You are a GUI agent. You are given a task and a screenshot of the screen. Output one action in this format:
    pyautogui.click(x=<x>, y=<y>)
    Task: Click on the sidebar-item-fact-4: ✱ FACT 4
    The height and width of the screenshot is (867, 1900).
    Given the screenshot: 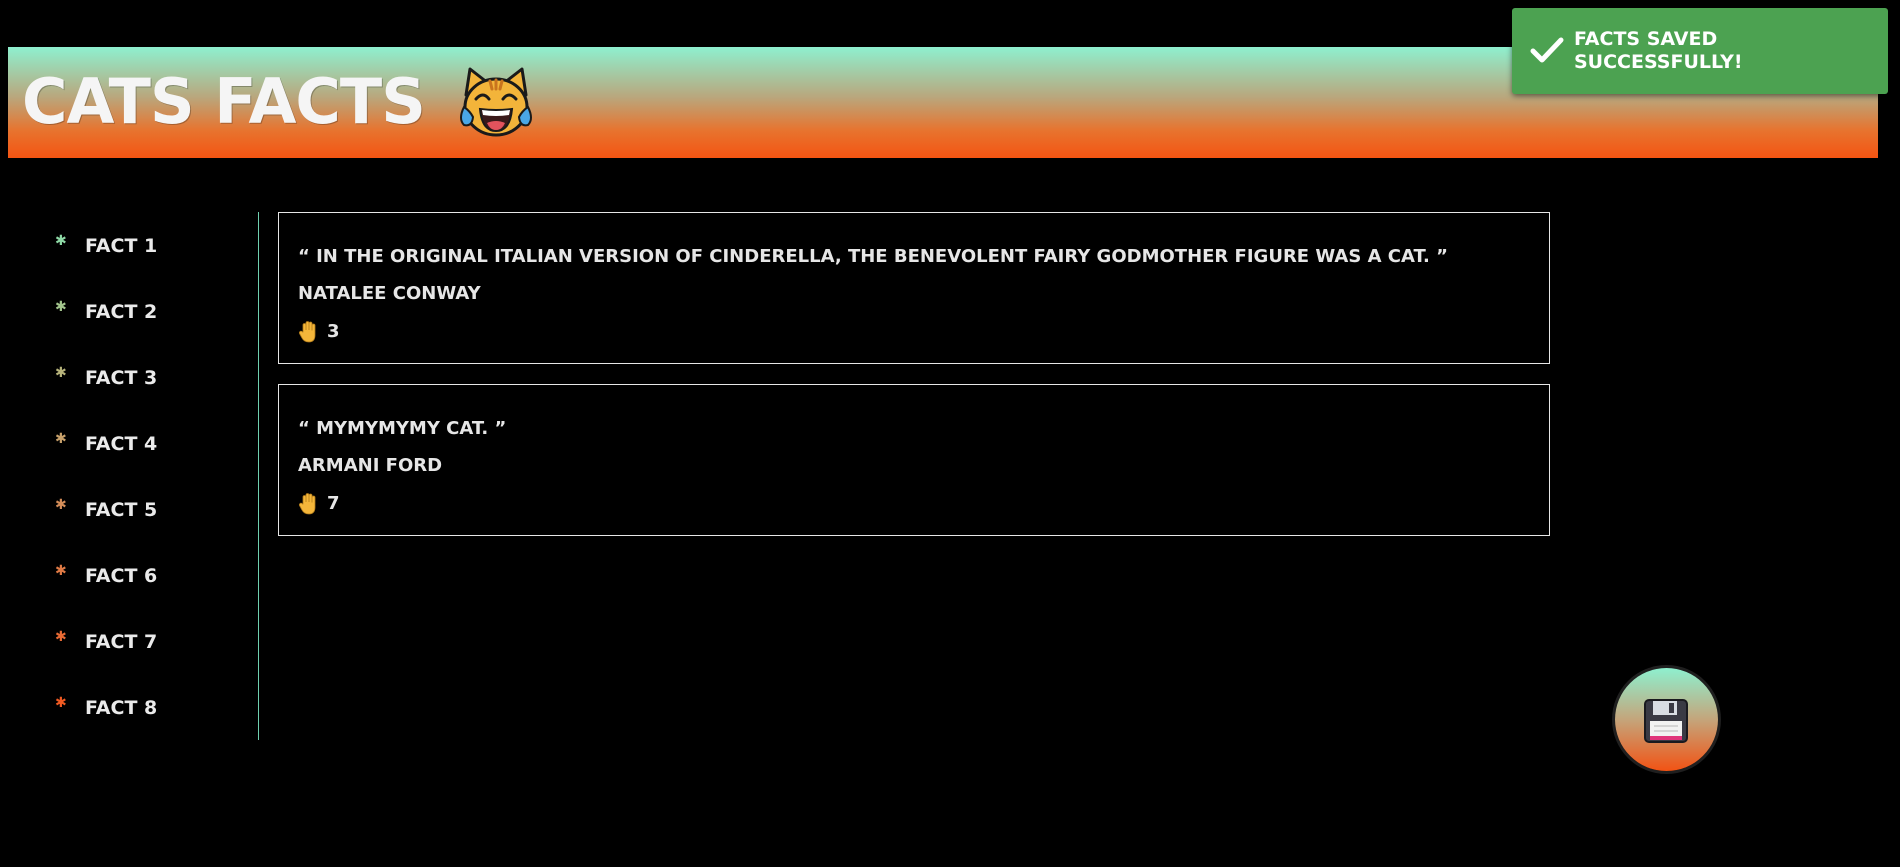 What is the action you would take?
    pyautogui.click(x=150, y=445)
    